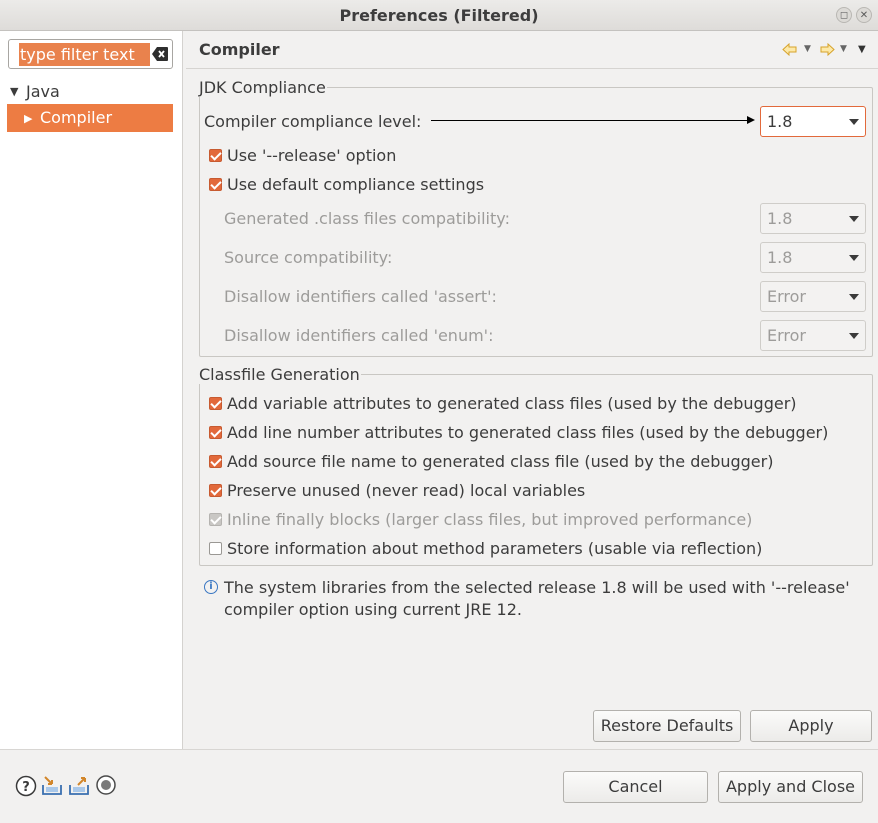  Describe the element at coordinates (311, 155) in the screenshot. I see `use-release-label: Use '--release' option` at that location.